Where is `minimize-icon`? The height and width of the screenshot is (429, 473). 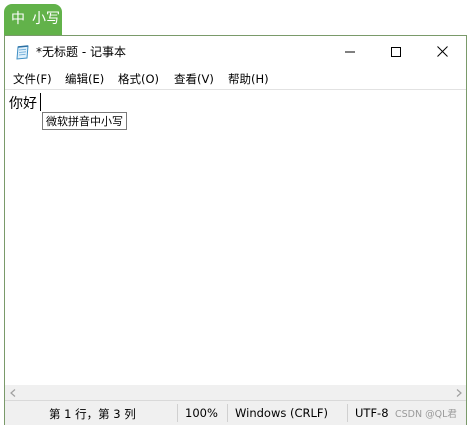 minimize-icon is located at coordinates (350, 51).